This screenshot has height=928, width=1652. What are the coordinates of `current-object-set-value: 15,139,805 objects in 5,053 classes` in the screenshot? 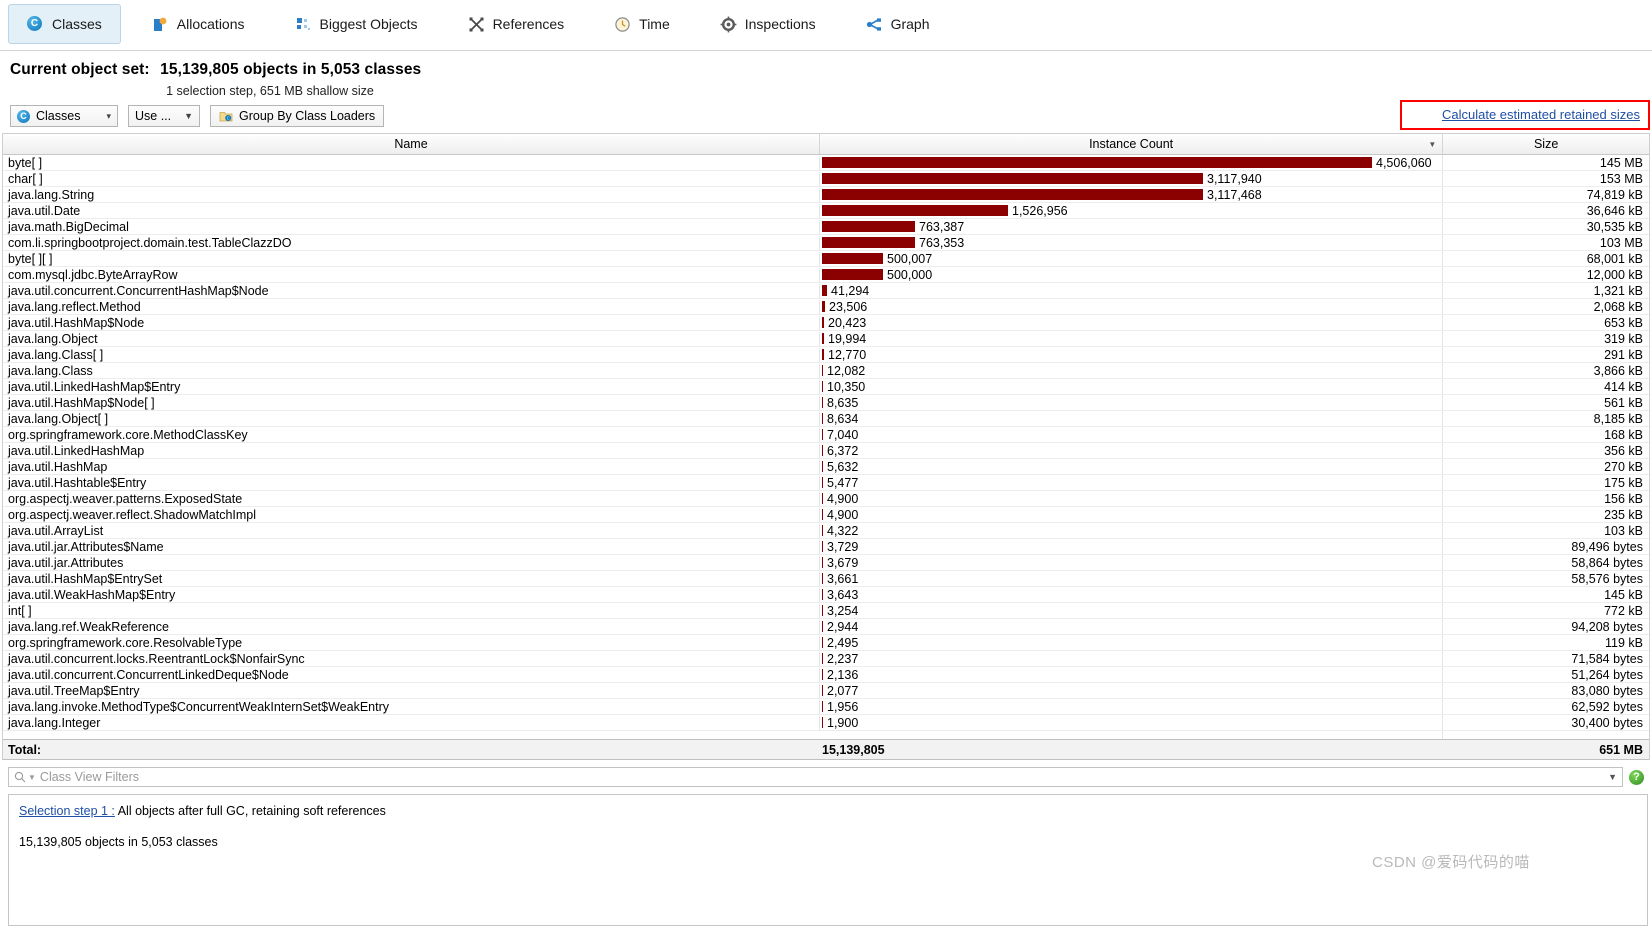 It's located at (291, 69).